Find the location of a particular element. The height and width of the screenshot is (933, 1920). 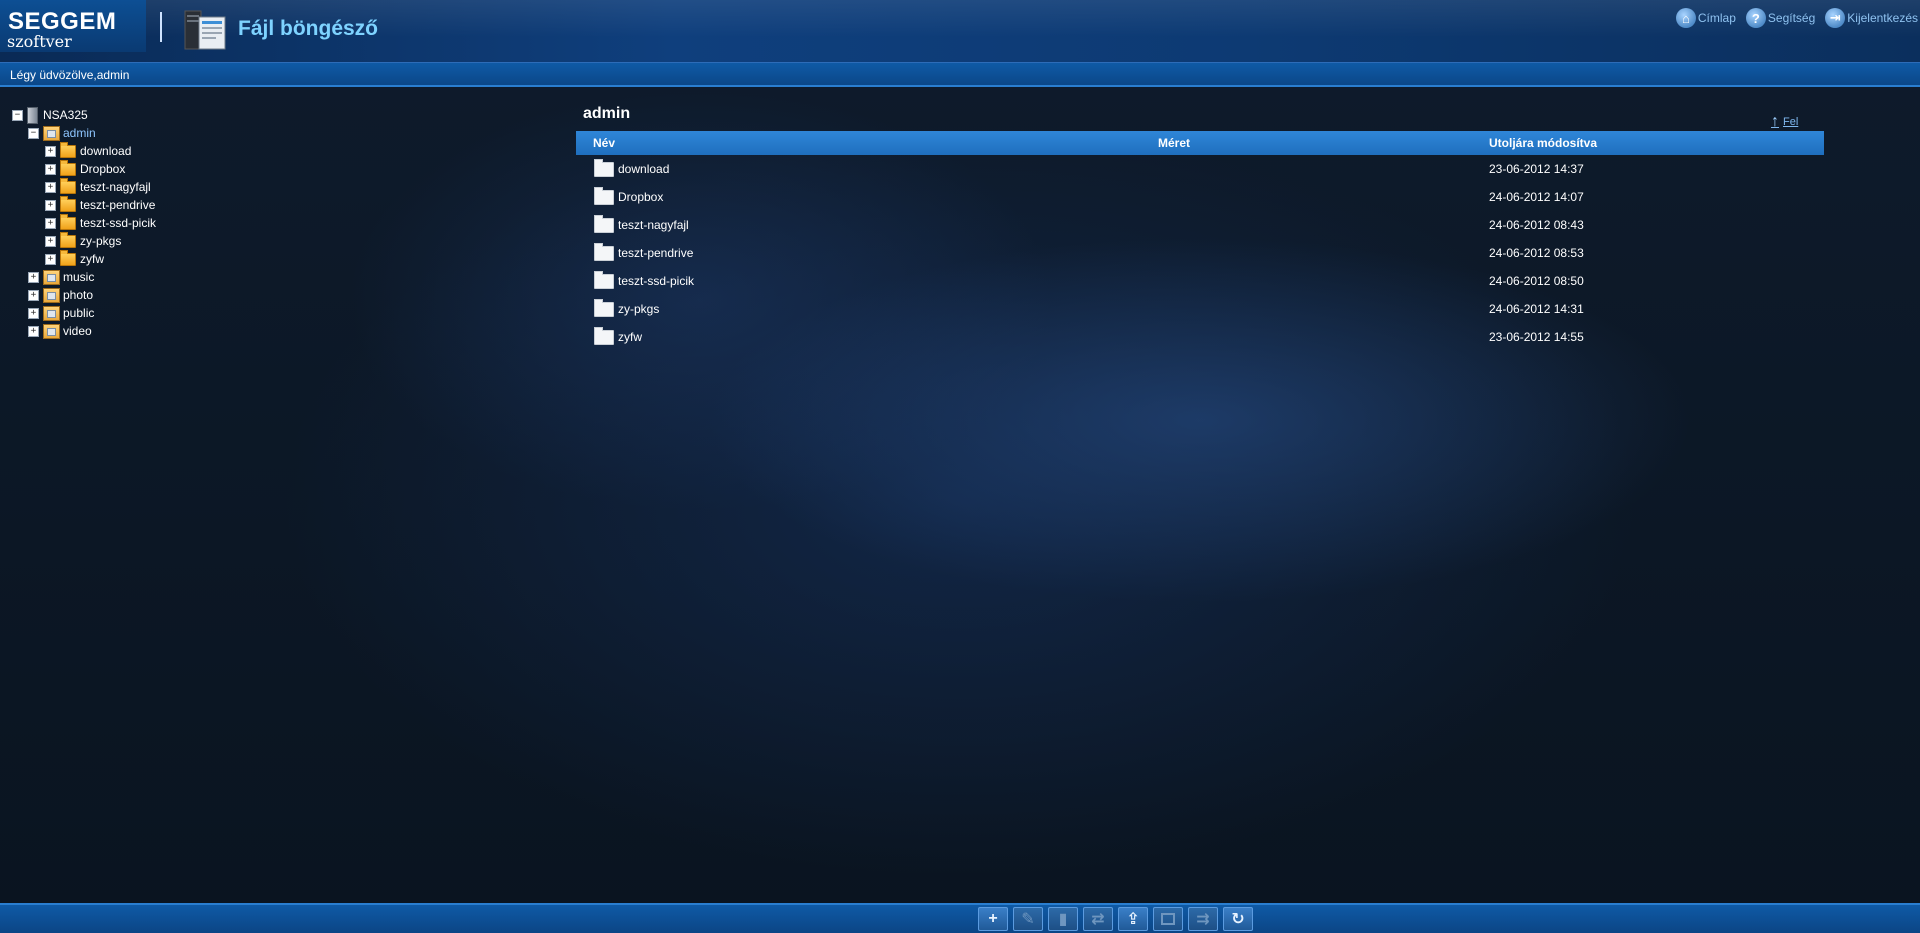

tree-item-zyfw: + zyfw is located at coordinates (74, 258).